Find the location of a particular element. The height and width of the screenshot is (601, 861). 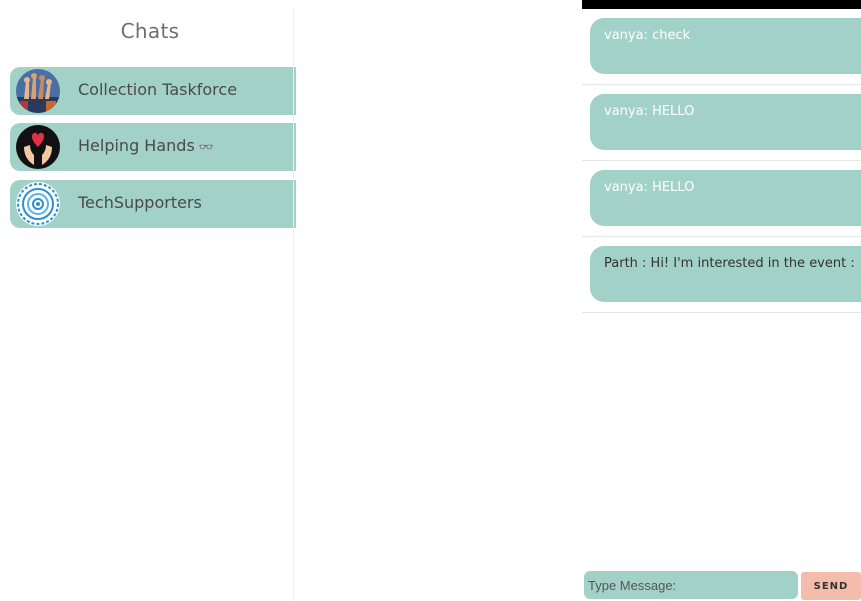

circuit-circle-avatar-icon is located at coordinates (38, 204).